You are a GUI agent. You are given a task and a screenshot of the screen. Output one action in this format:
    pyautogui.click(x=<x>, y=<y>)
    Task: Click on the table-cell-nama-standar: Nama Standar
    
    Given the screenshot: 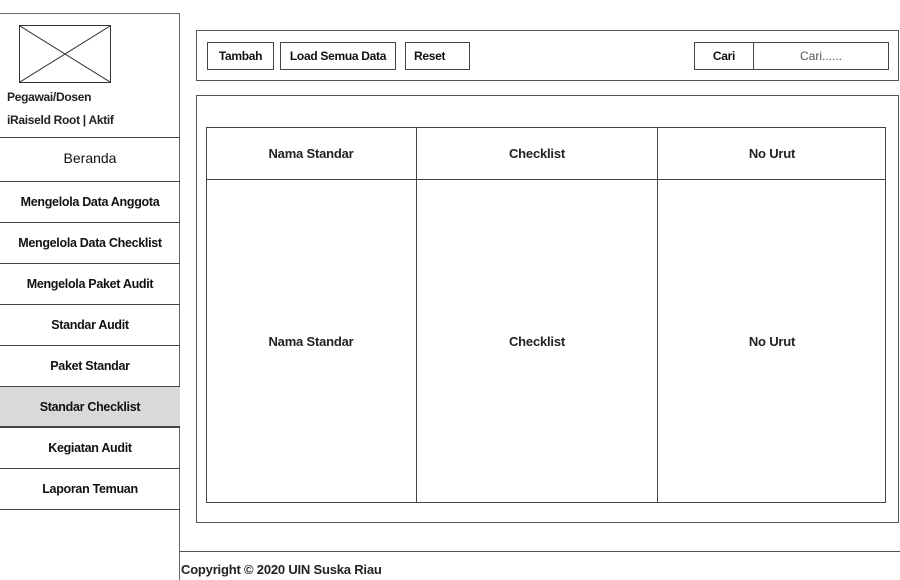 What is the action you would take?
    pyautogui.click(x=311, y=341)
    